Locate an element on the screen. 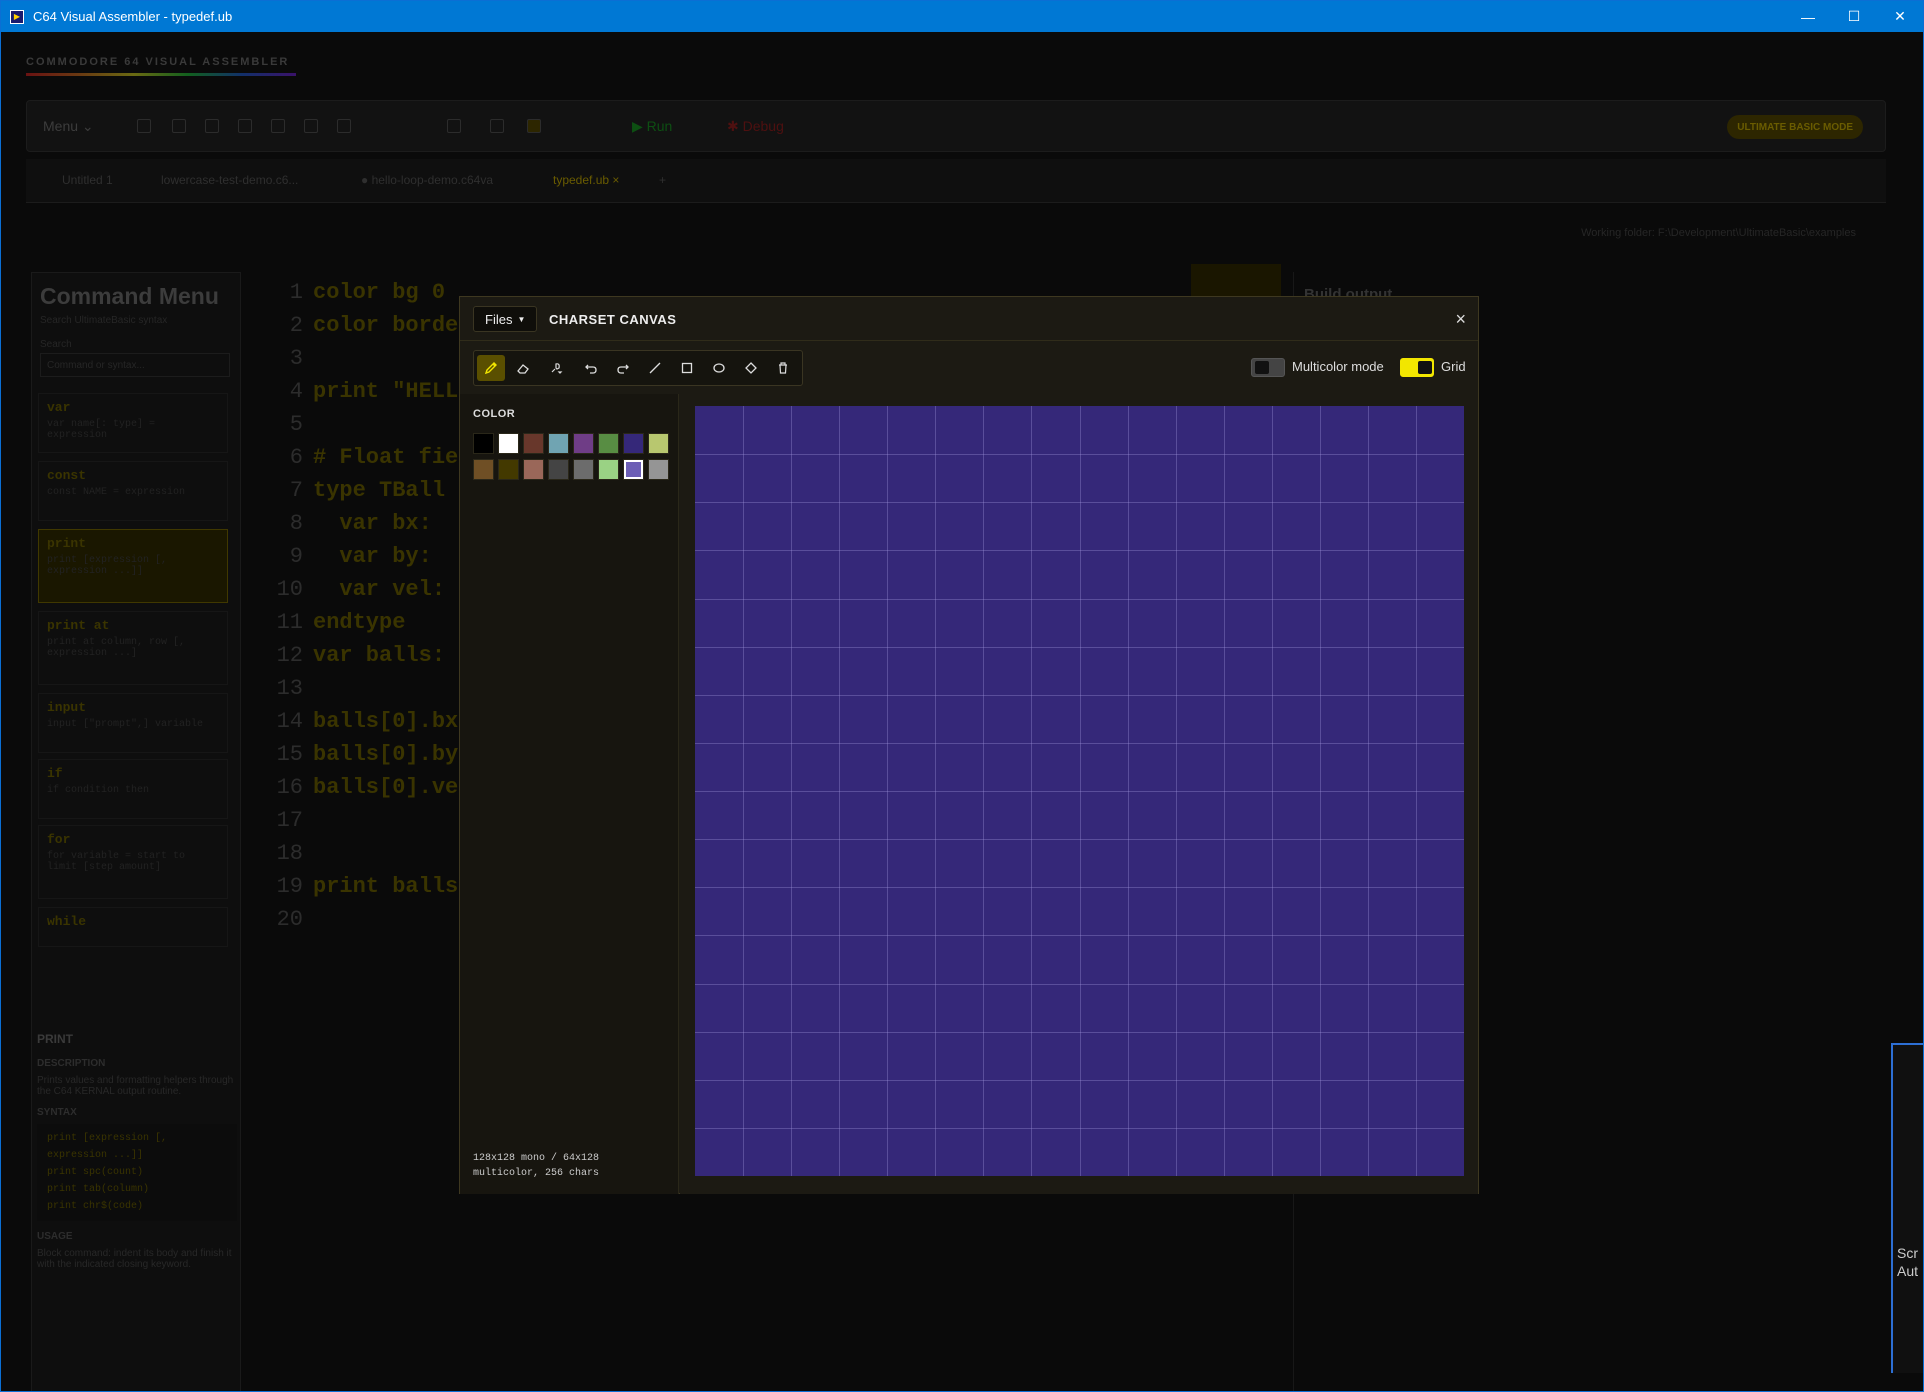 Image resolution: width=1924 pixels, height=1392 pixels. line-number: 12 is located at coordinates (289, 655).